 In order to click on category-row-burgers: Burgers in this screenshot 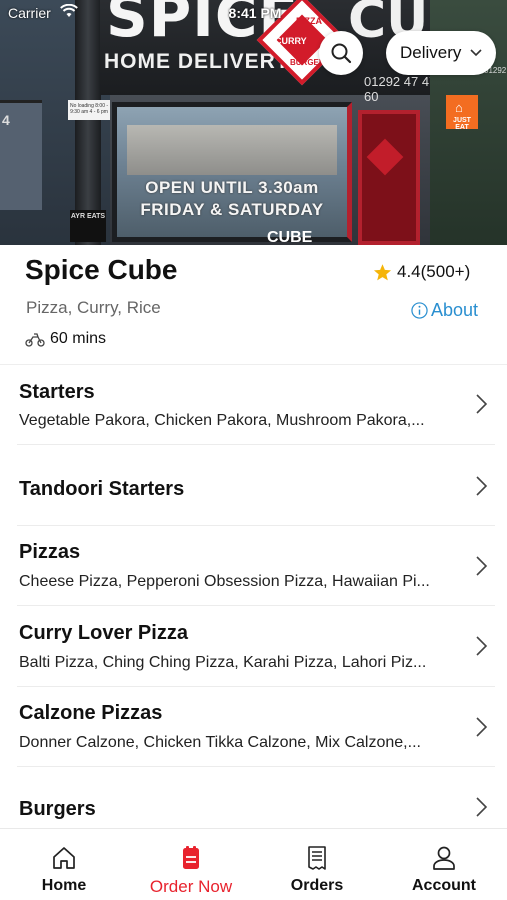, I will do `click(253, 797)`.